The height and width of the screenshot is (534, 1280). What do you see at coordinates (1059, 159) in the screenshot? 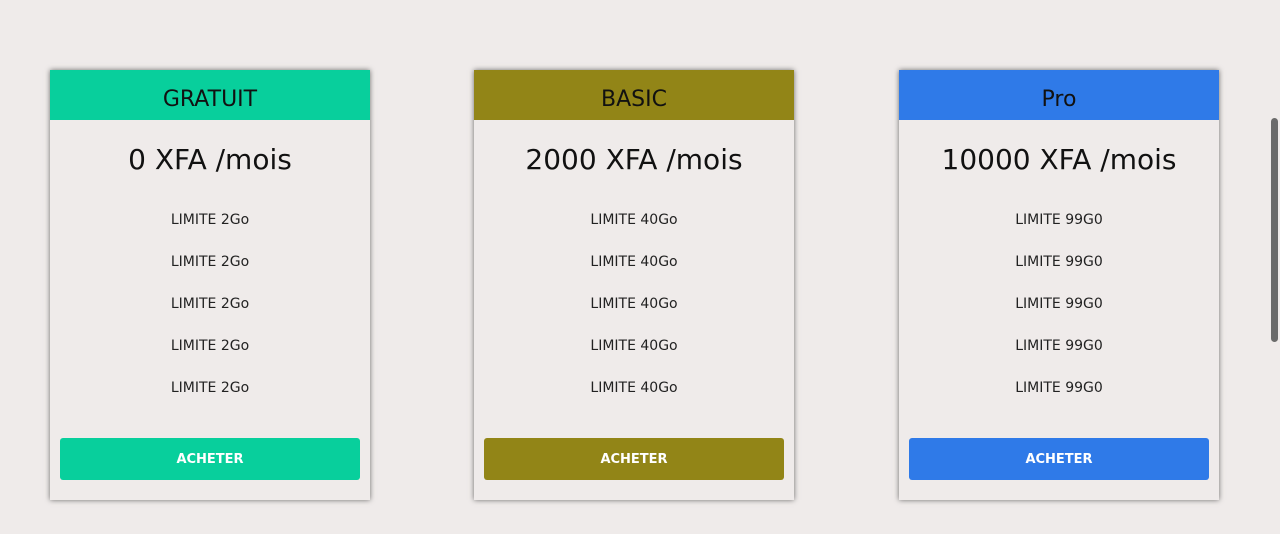
I see `plan-price: 10000 XFA /mois` at bounding box center [1059, 159].